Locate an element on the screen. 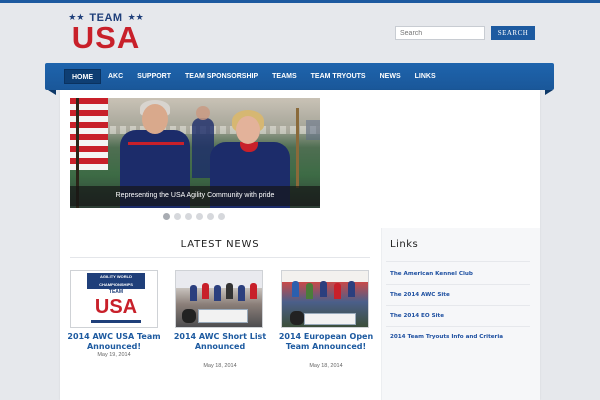  news-thumbnail: AGILITY WORLD CHAMPIONSHIPS TEAM USA is located at coordinates (114, 299).